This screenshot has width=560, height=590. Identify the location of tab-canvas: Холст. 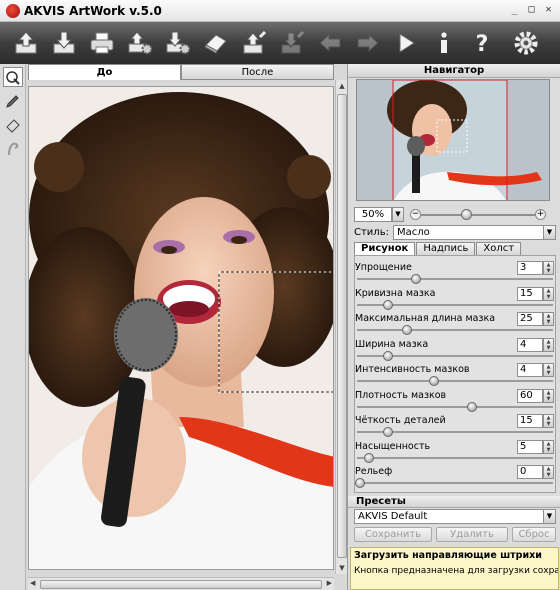
(499, 248).